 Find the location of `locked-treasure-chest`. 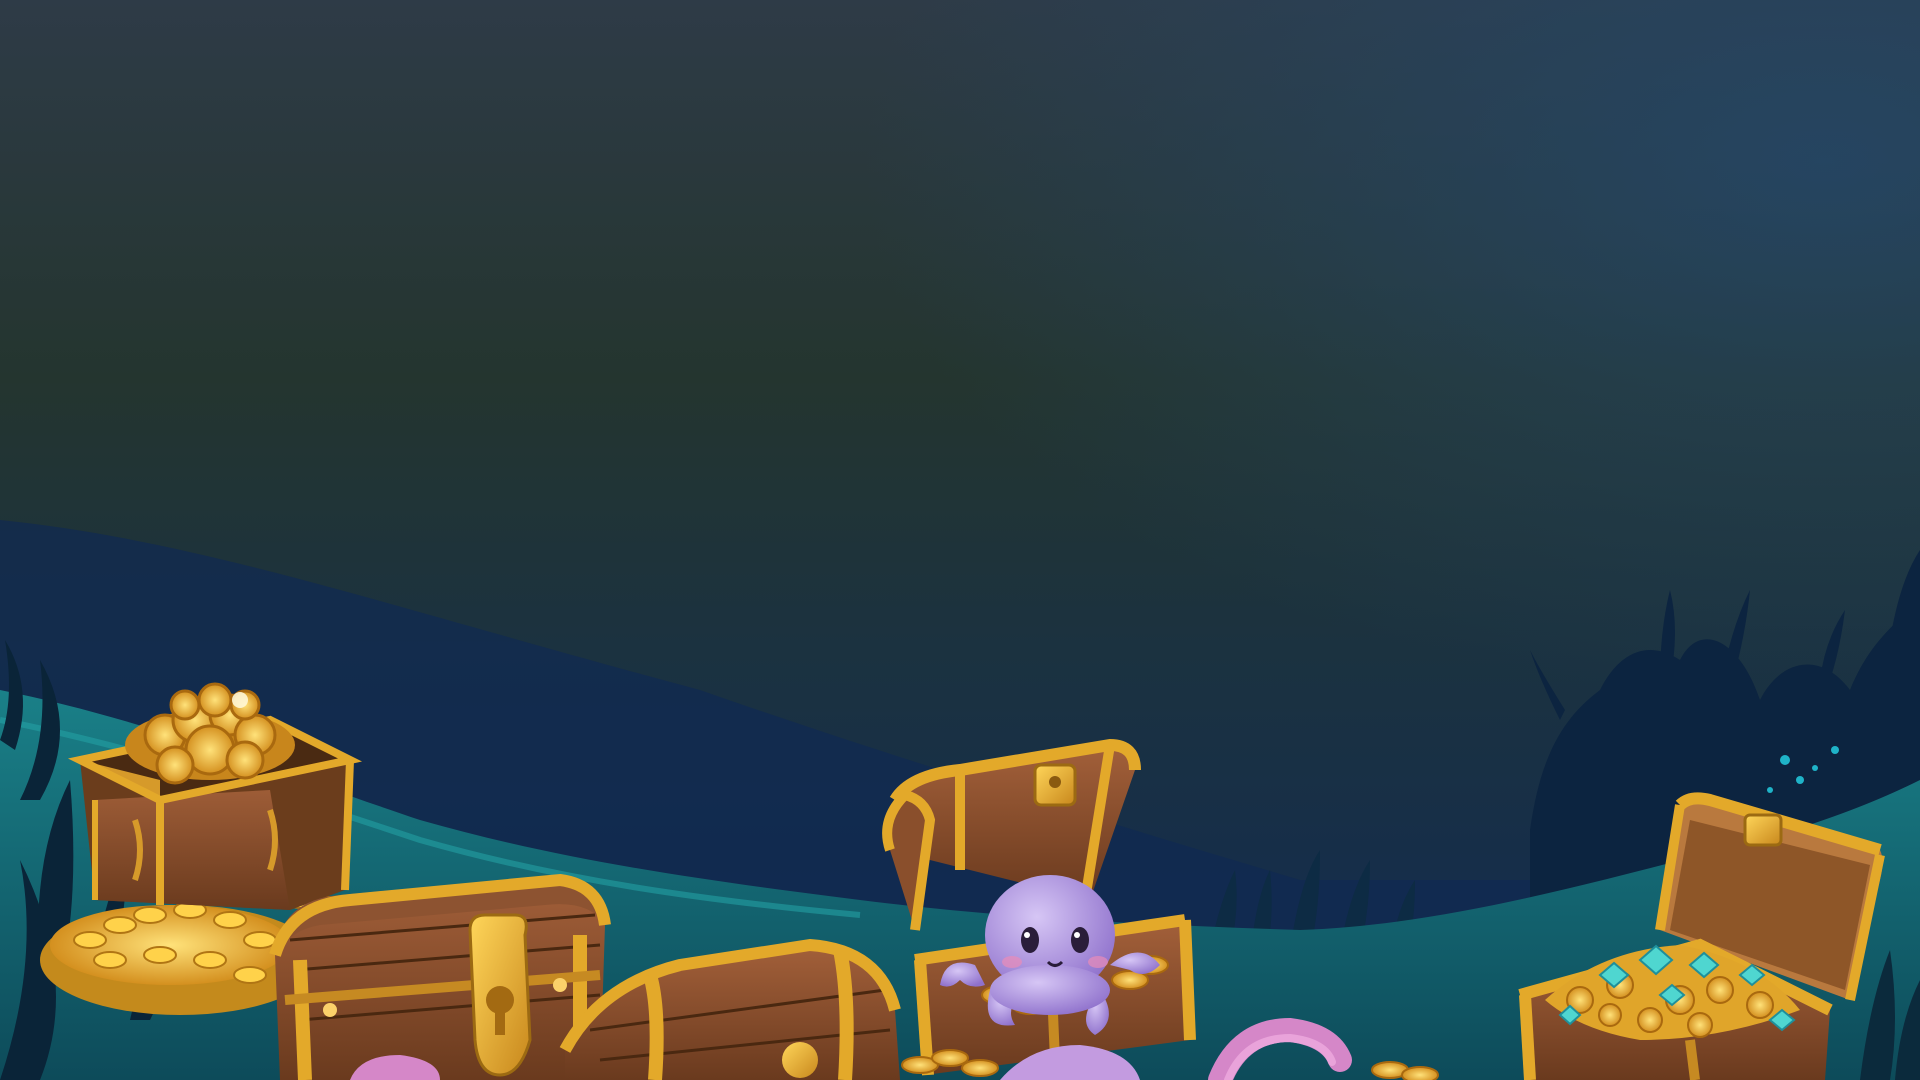

locked-treasure-chest is located at coordinates (440, 976).